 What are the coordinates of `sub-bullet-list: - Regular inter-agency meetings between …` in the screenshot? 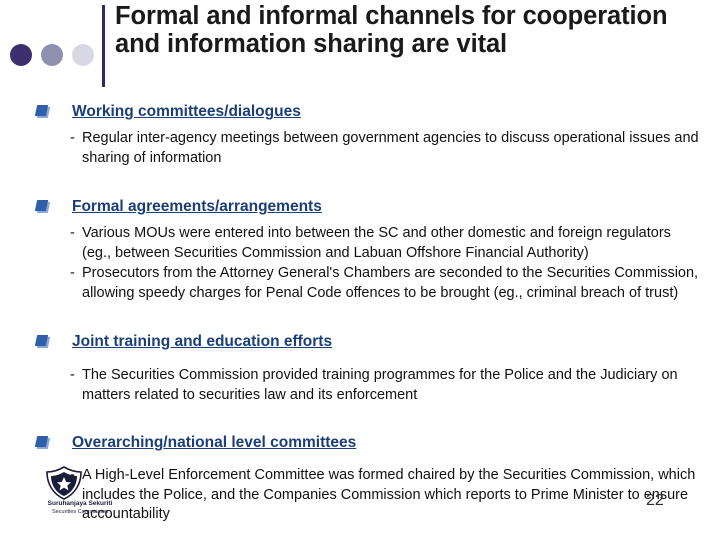 It's located at (360, 148).